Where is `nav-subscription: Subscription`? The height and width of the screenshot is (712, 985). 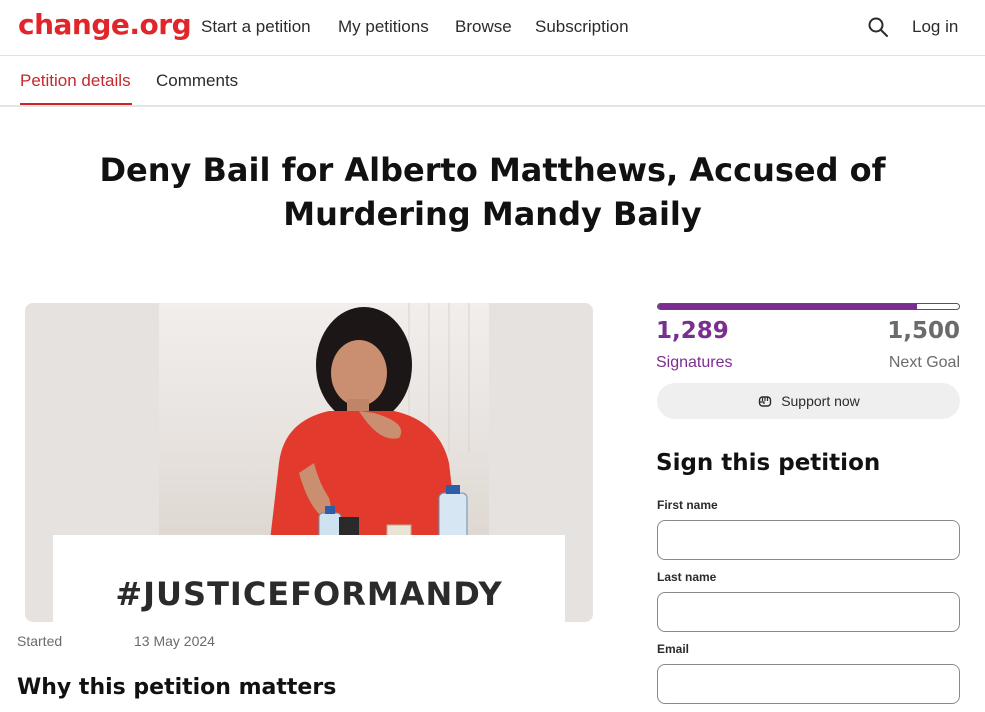 nav-subscription: Subscription is located at coordinates (582, 27).